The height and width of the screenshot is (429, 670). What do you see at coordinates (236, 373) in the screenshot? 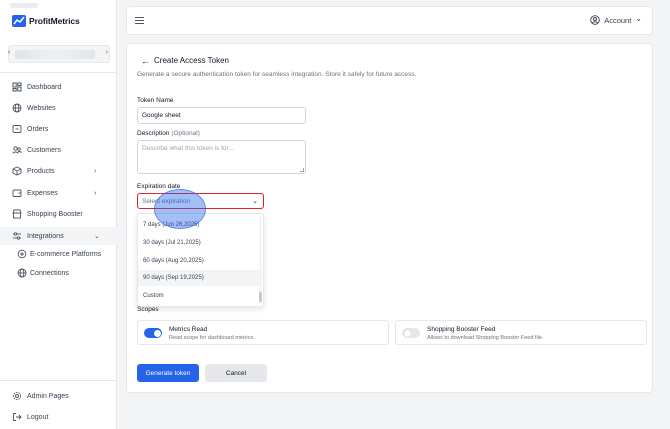
I see `cancel-button: Cancel` at bounding box center [236, 373].